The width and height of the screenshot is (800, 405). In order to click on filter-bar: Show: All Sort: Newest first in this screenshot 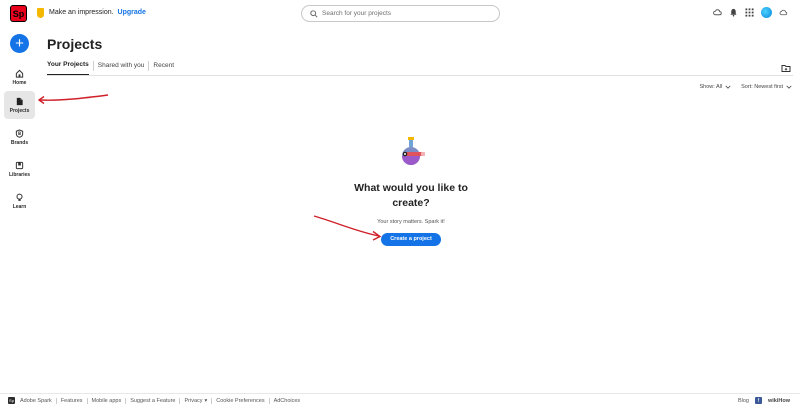, I will do `click(746, 87)`.